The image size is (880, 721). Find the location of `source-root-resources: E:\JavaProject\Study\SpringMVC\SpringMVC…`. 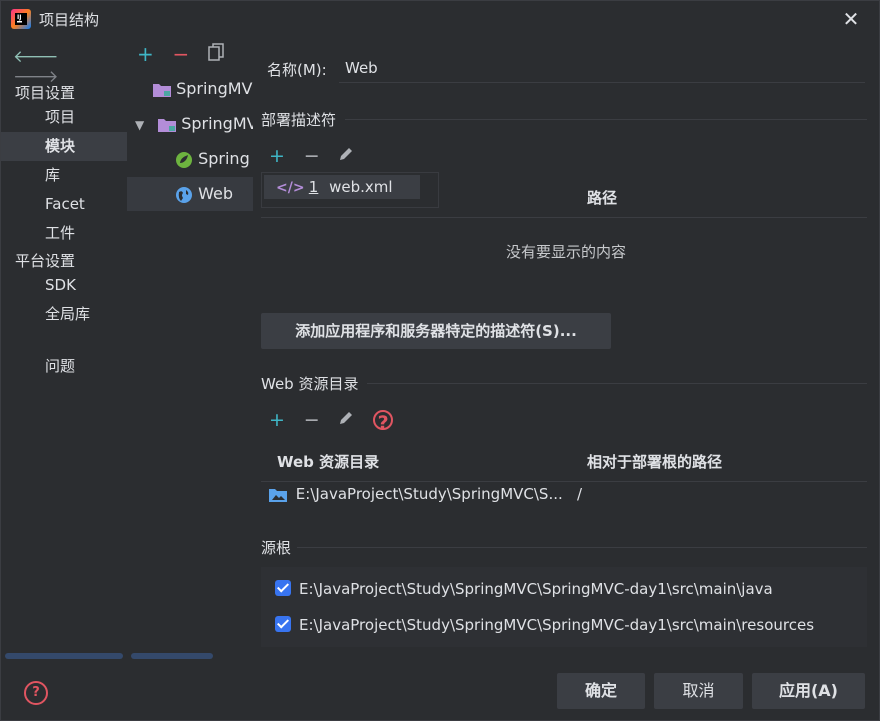

source-root-resources: E:\JavaProject\Study\SpringMVC\SpringMVC… is located at coordinates (544, 625).